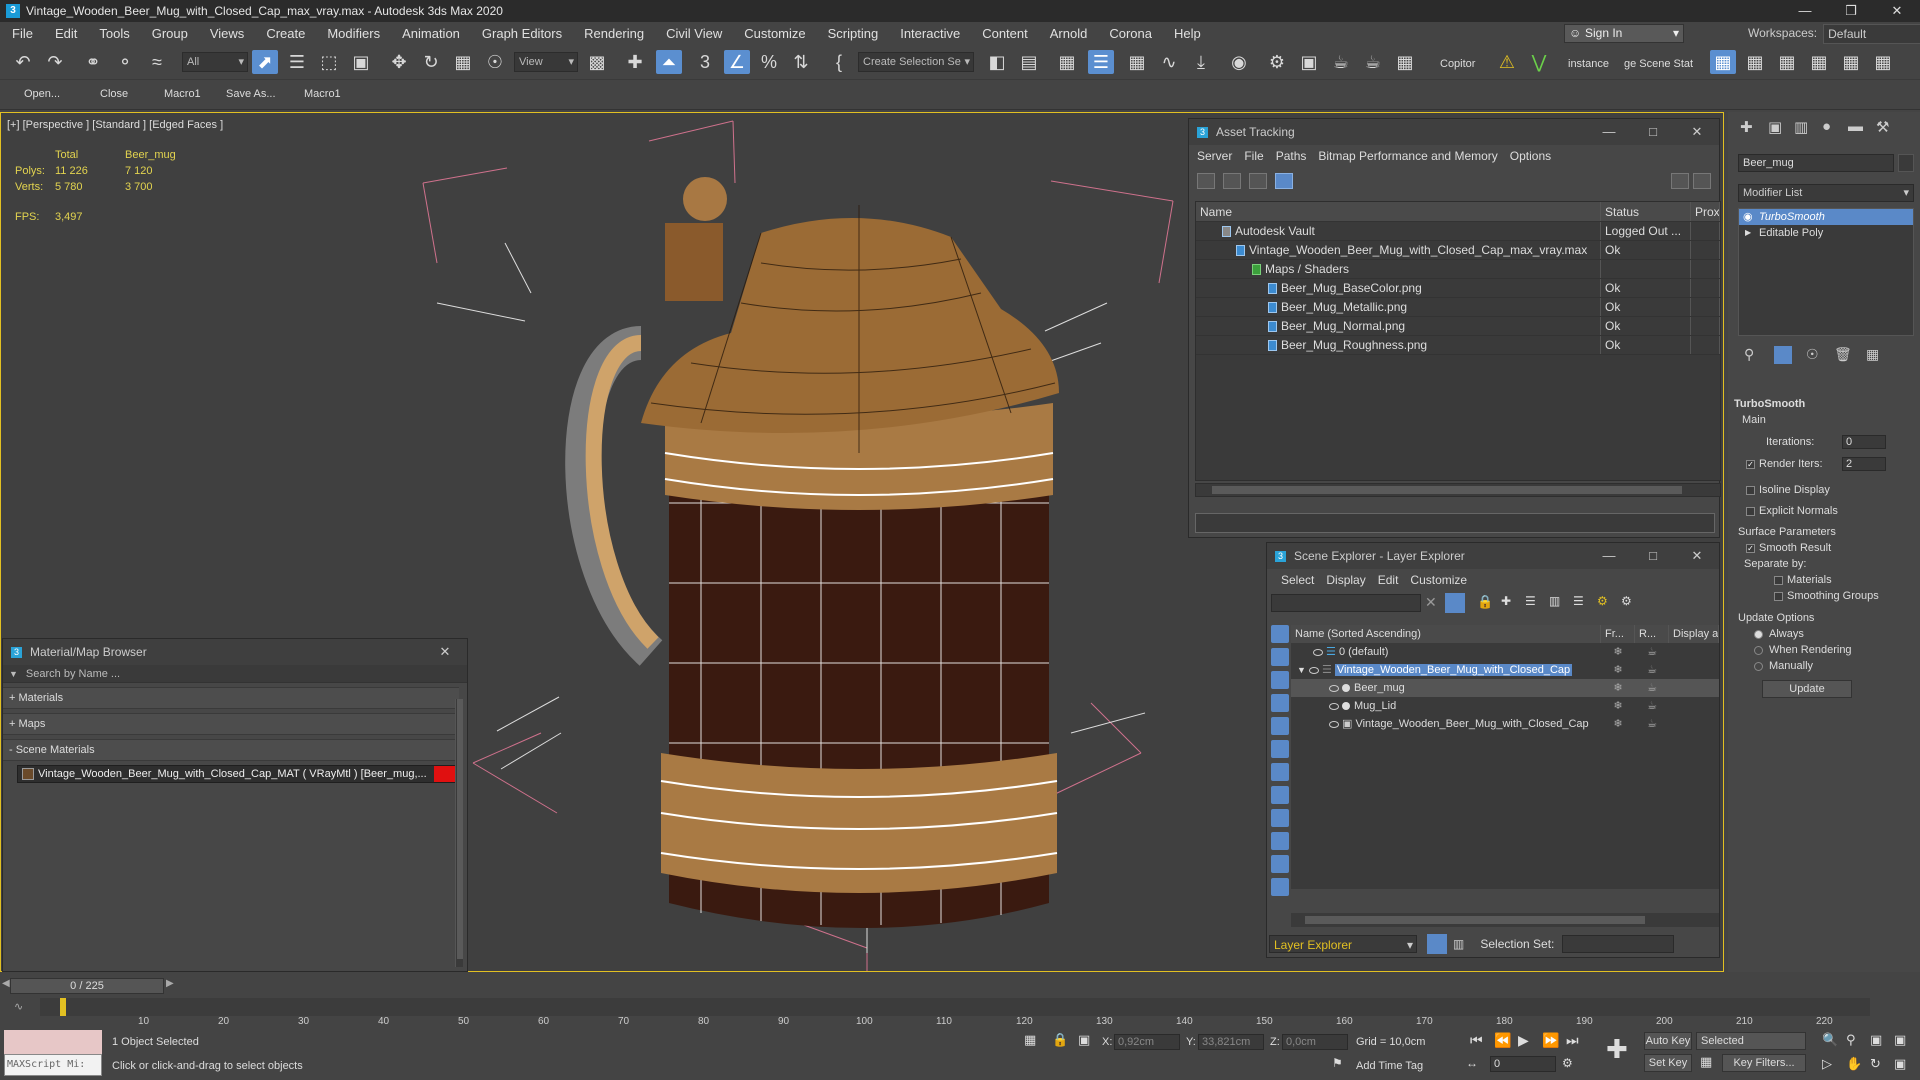 The width and height of the screenshot is (1920, 1080). Describe the element at coordinates (231, 750) in the screenshot. I see `scene-materials-section: - Scene Materials` at that location.